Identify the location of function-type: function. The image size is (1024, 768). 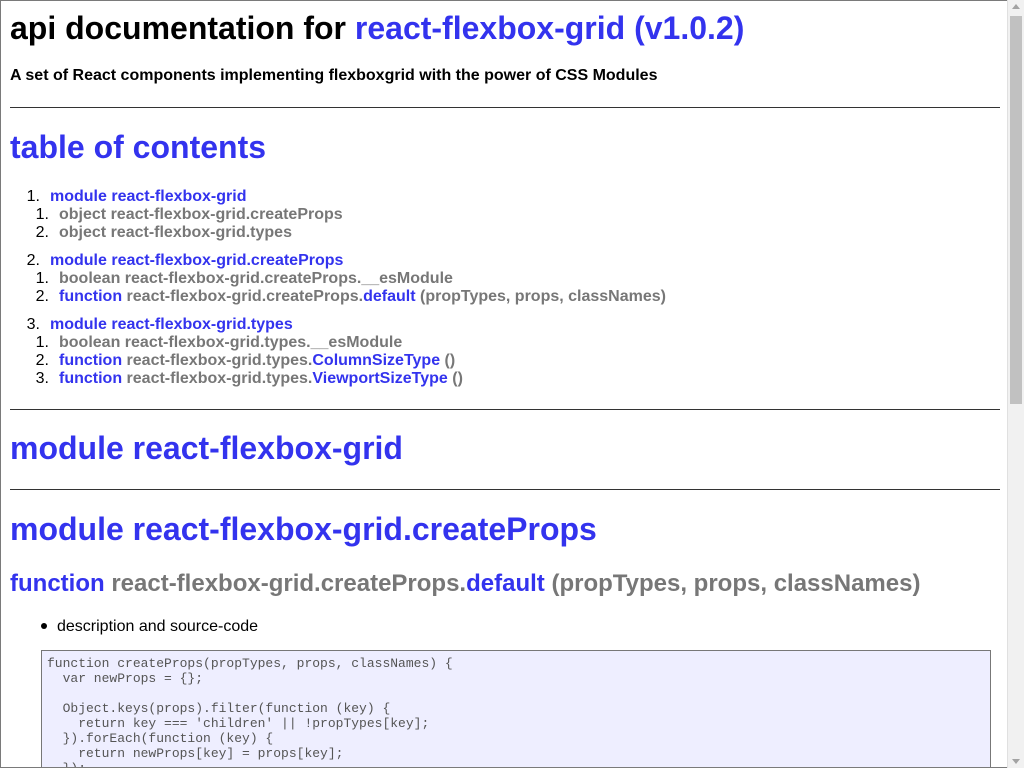
(57, 583).